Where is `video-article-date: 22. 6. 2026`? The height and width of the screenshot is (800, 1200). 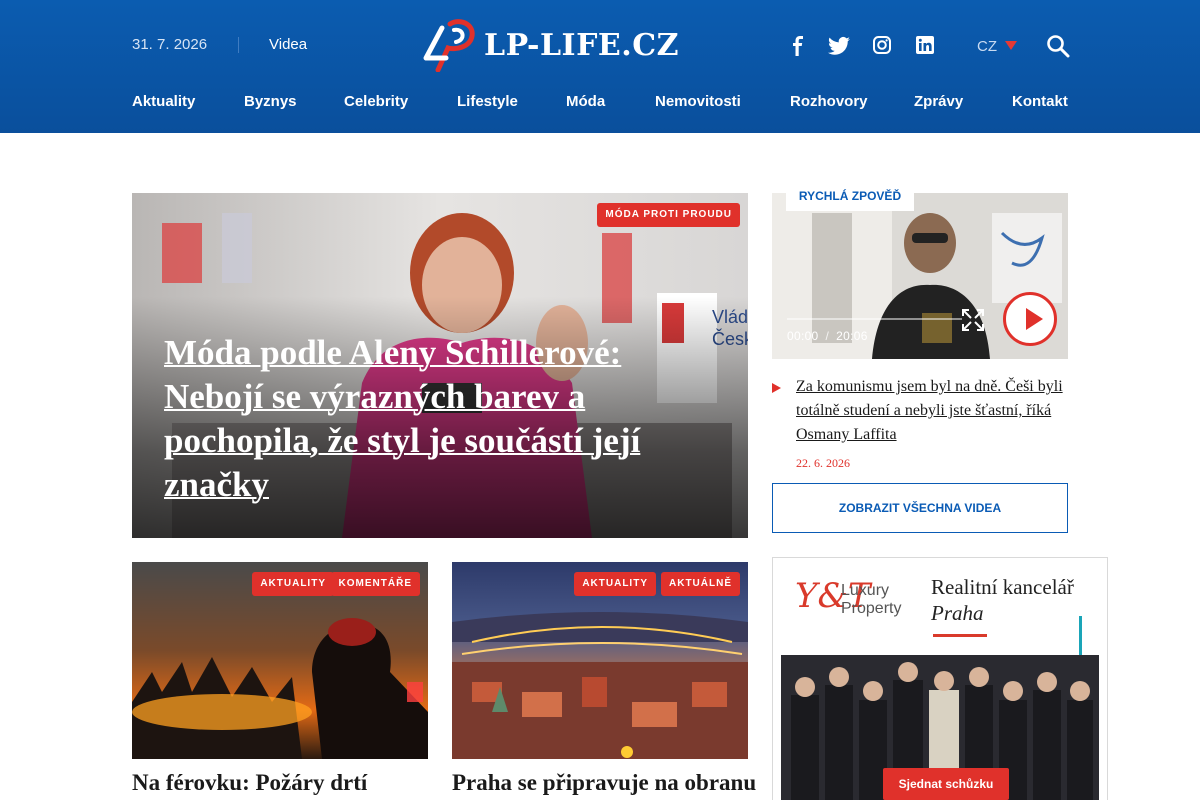
video-article-date: 22. 6. 2026 is located at coordinates (823, 463).